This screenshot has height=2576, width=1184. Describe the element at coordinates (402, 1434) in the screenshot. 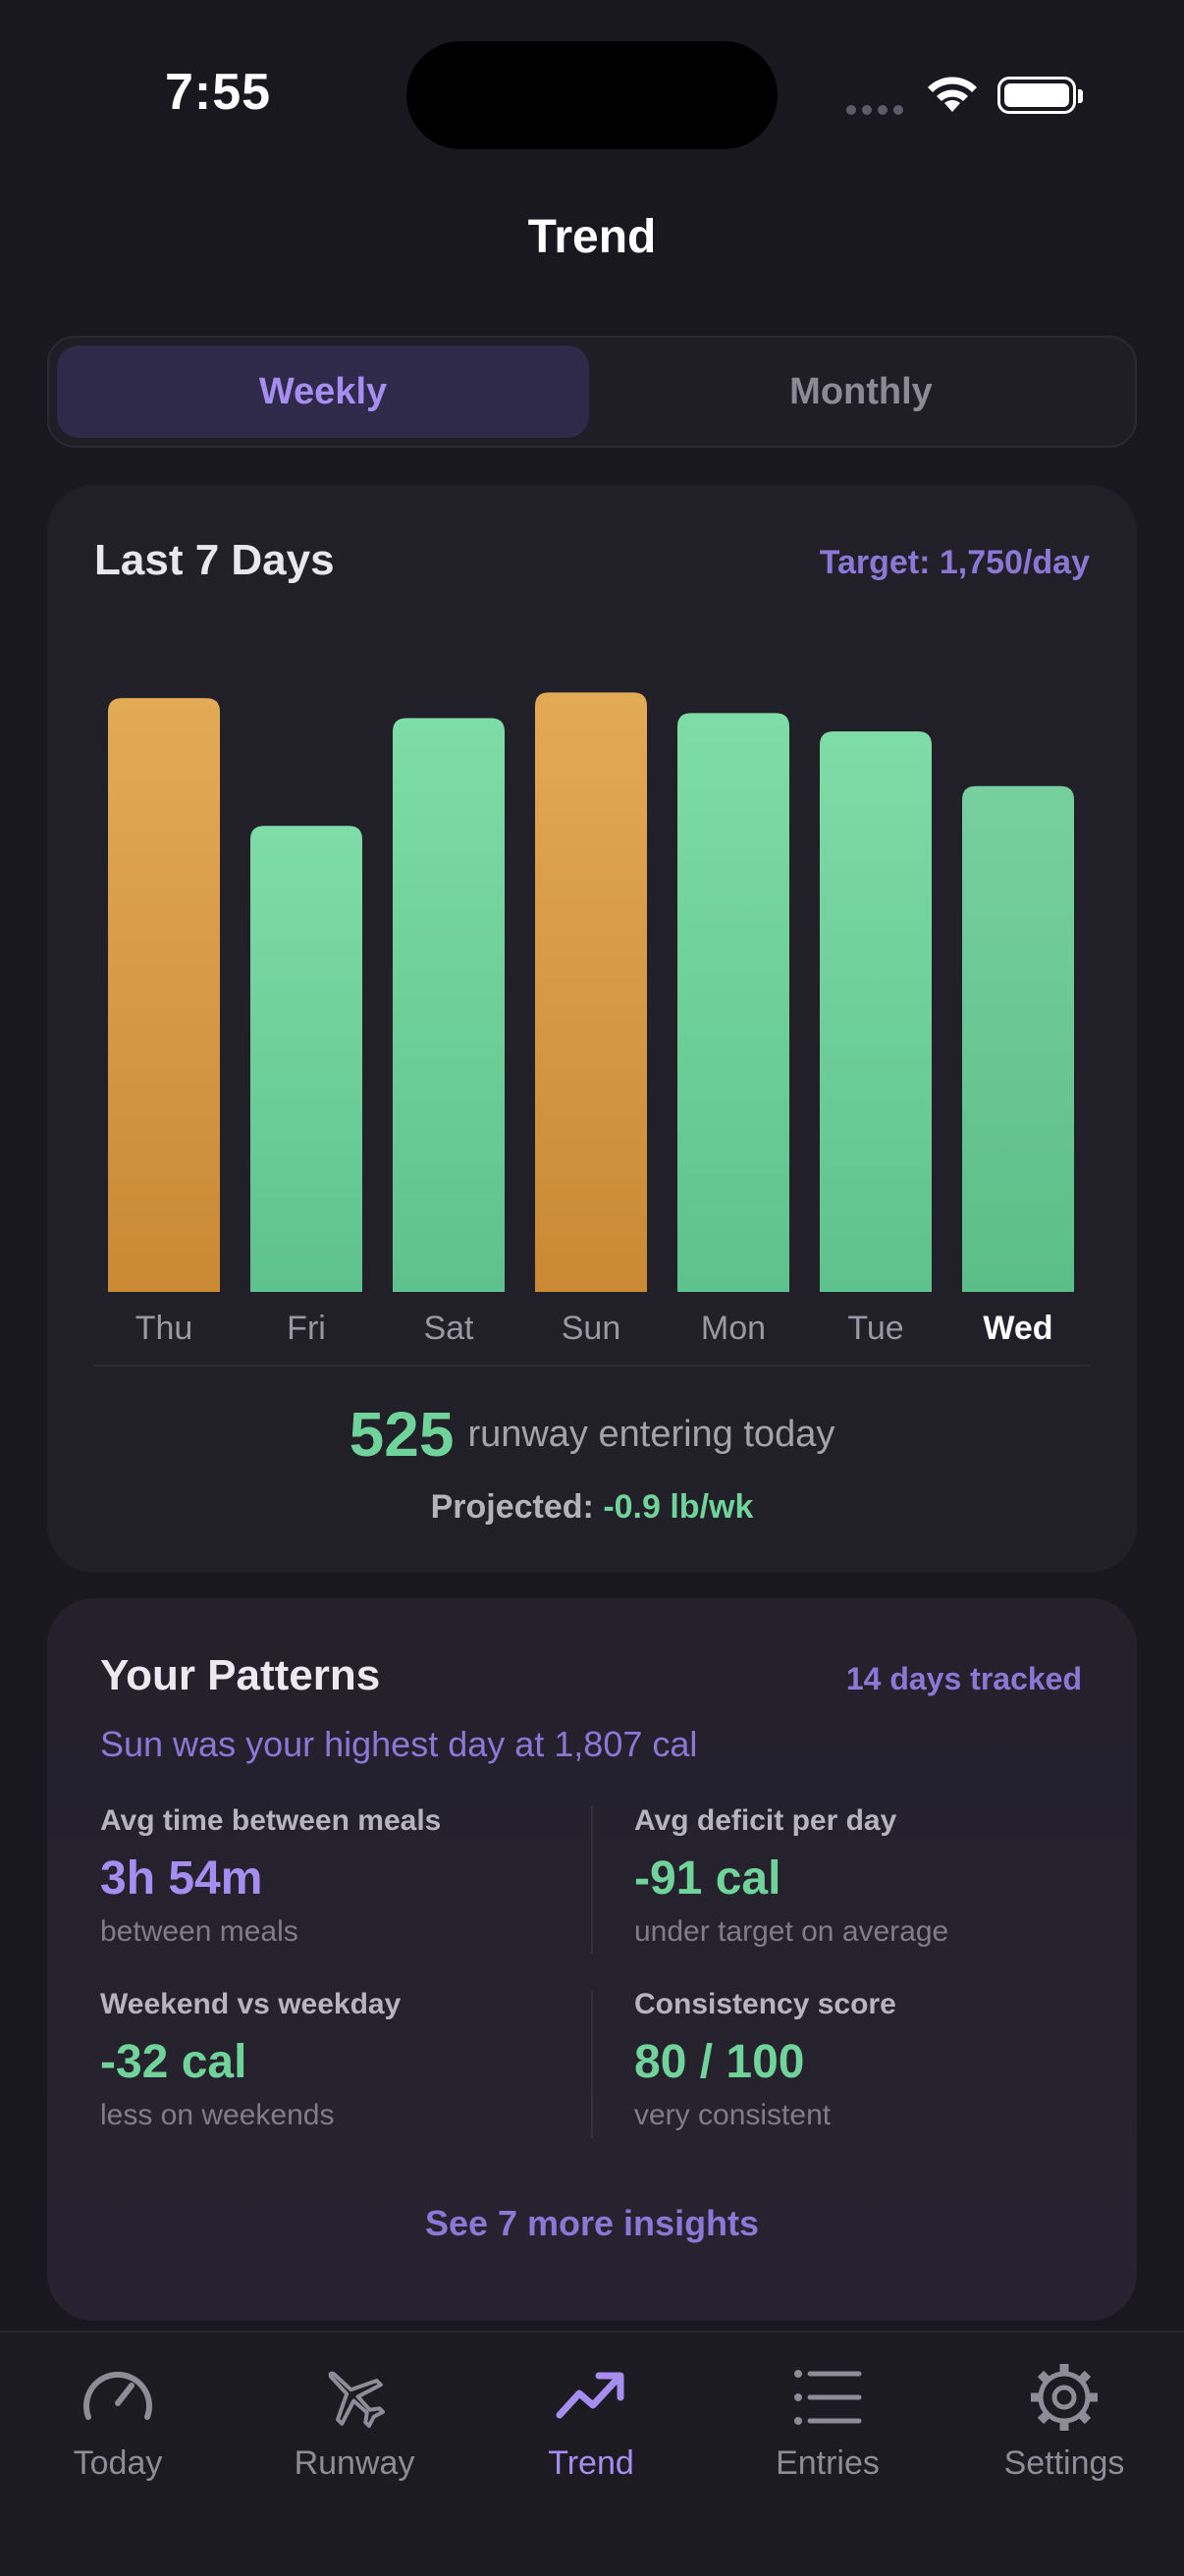

I see `runway-number: 525` at that location.